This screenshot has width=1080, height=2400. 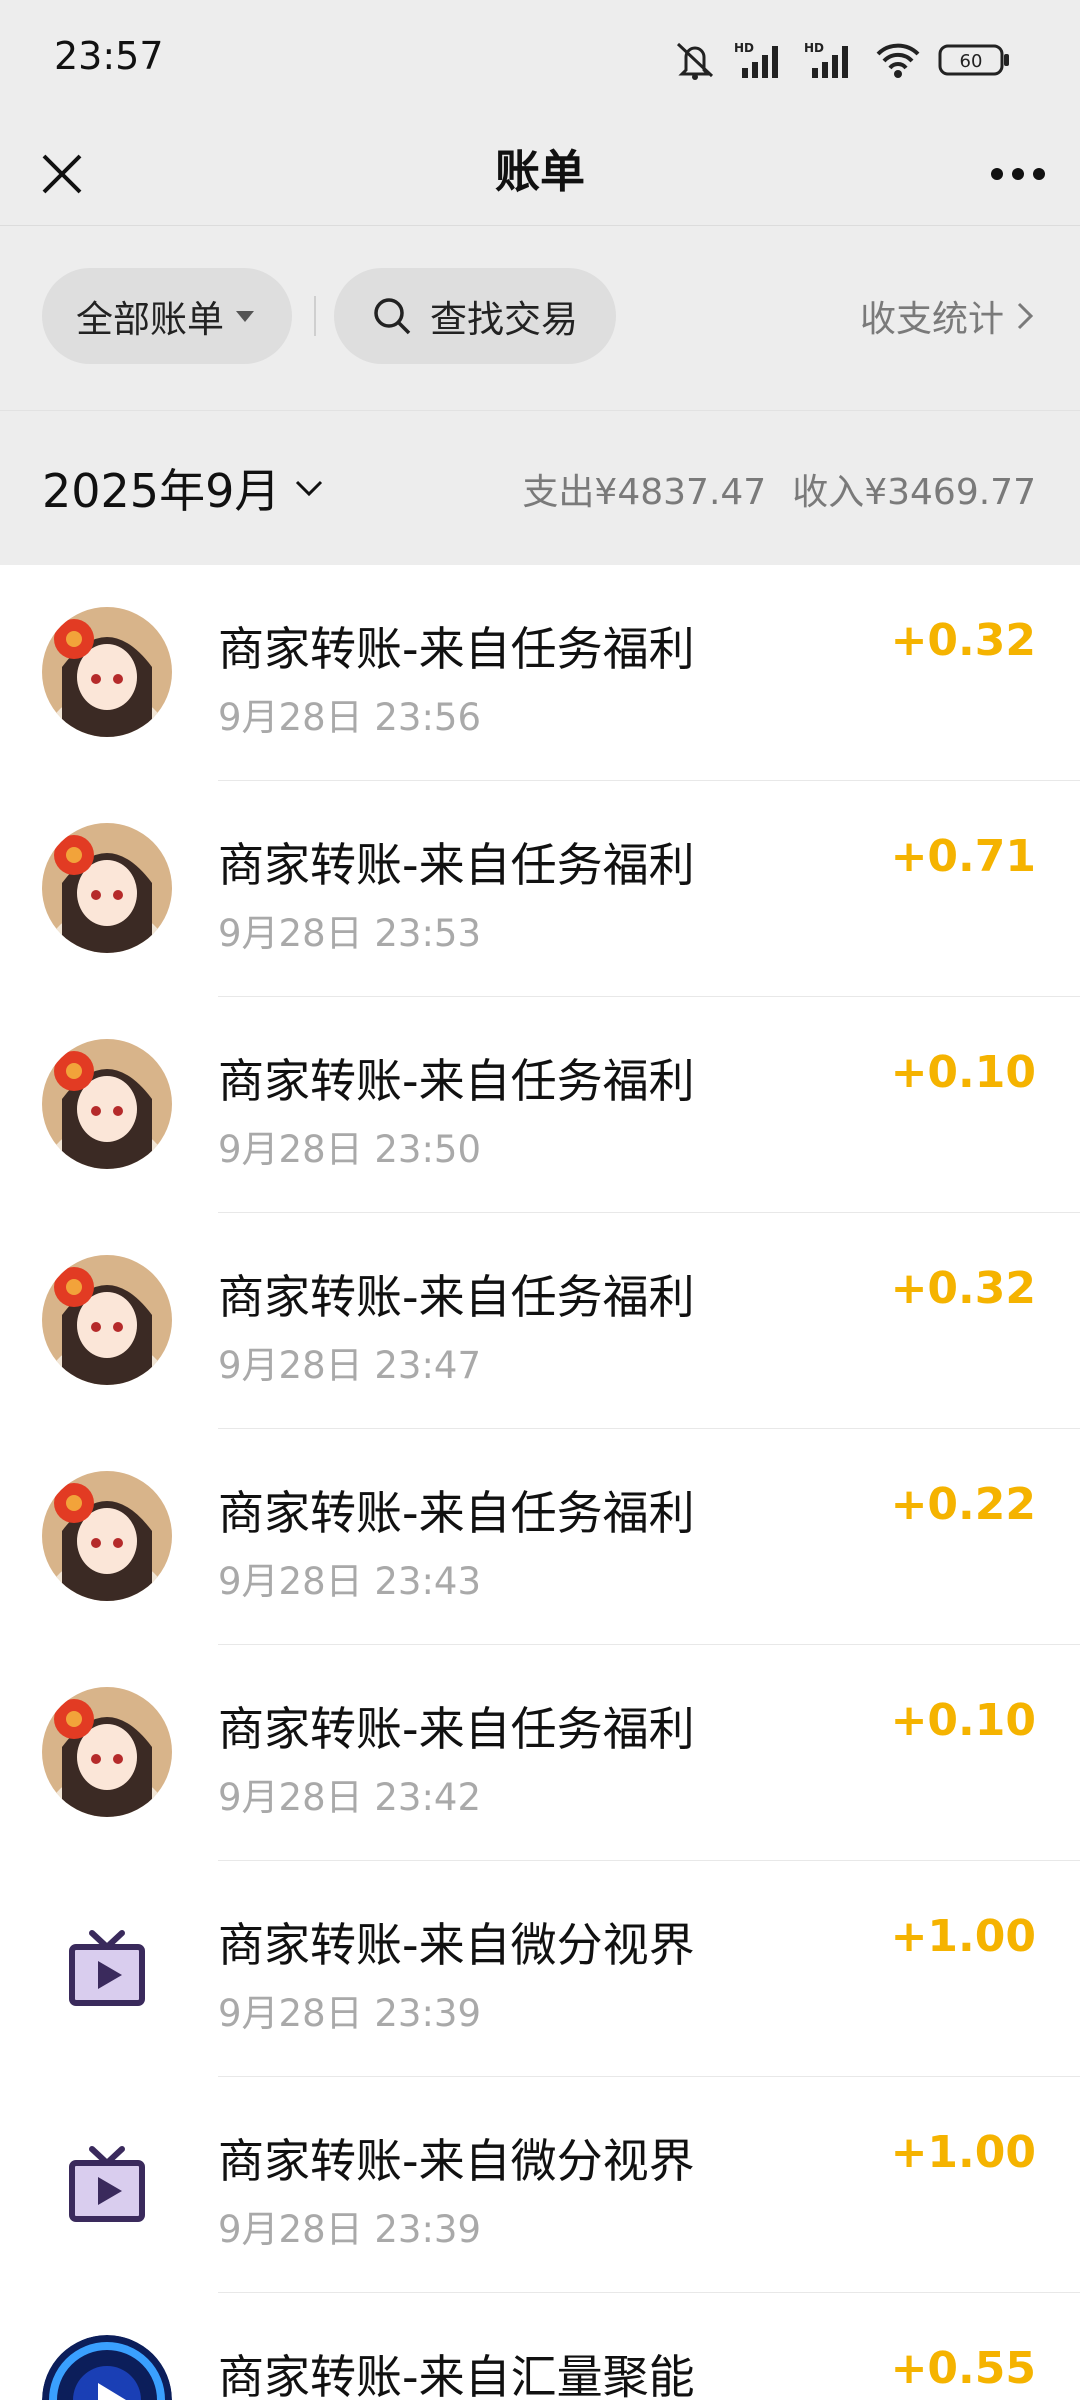 I want to click on all-bills-label: 全部账单, so click(x=150, y=319).